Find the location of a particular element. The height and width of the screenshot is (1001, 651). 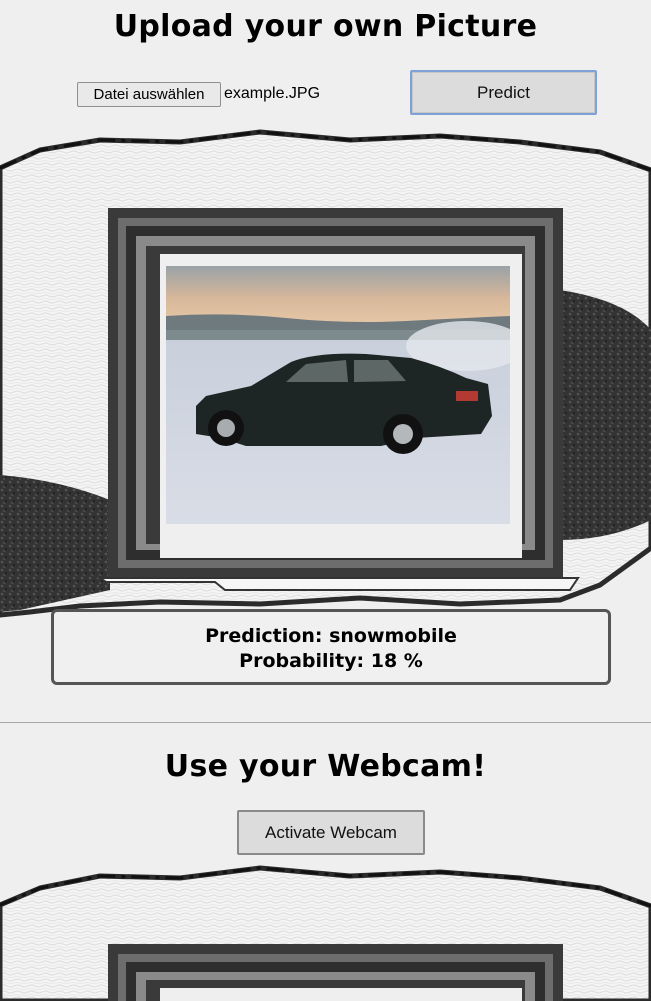

selected-file-name: example.JPG is located at coordinates (272, 93).